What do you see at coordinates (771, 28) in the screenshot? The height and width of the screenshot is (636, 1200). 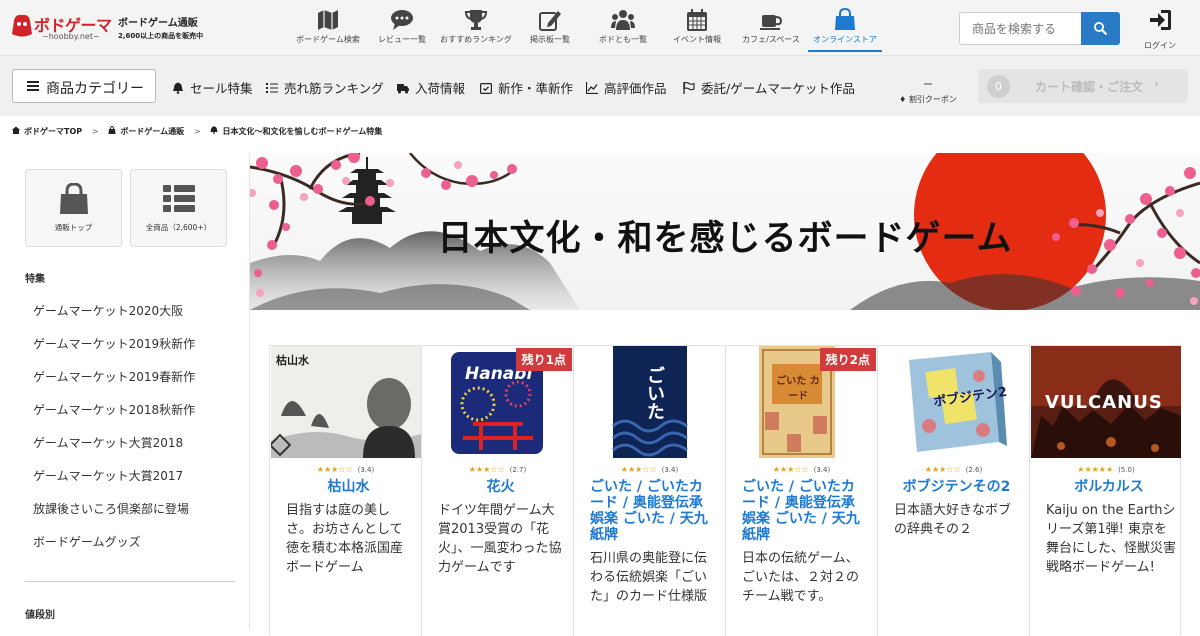 I see `nav-cafe: カフェ/スペース` at bounding box center [771, 28].